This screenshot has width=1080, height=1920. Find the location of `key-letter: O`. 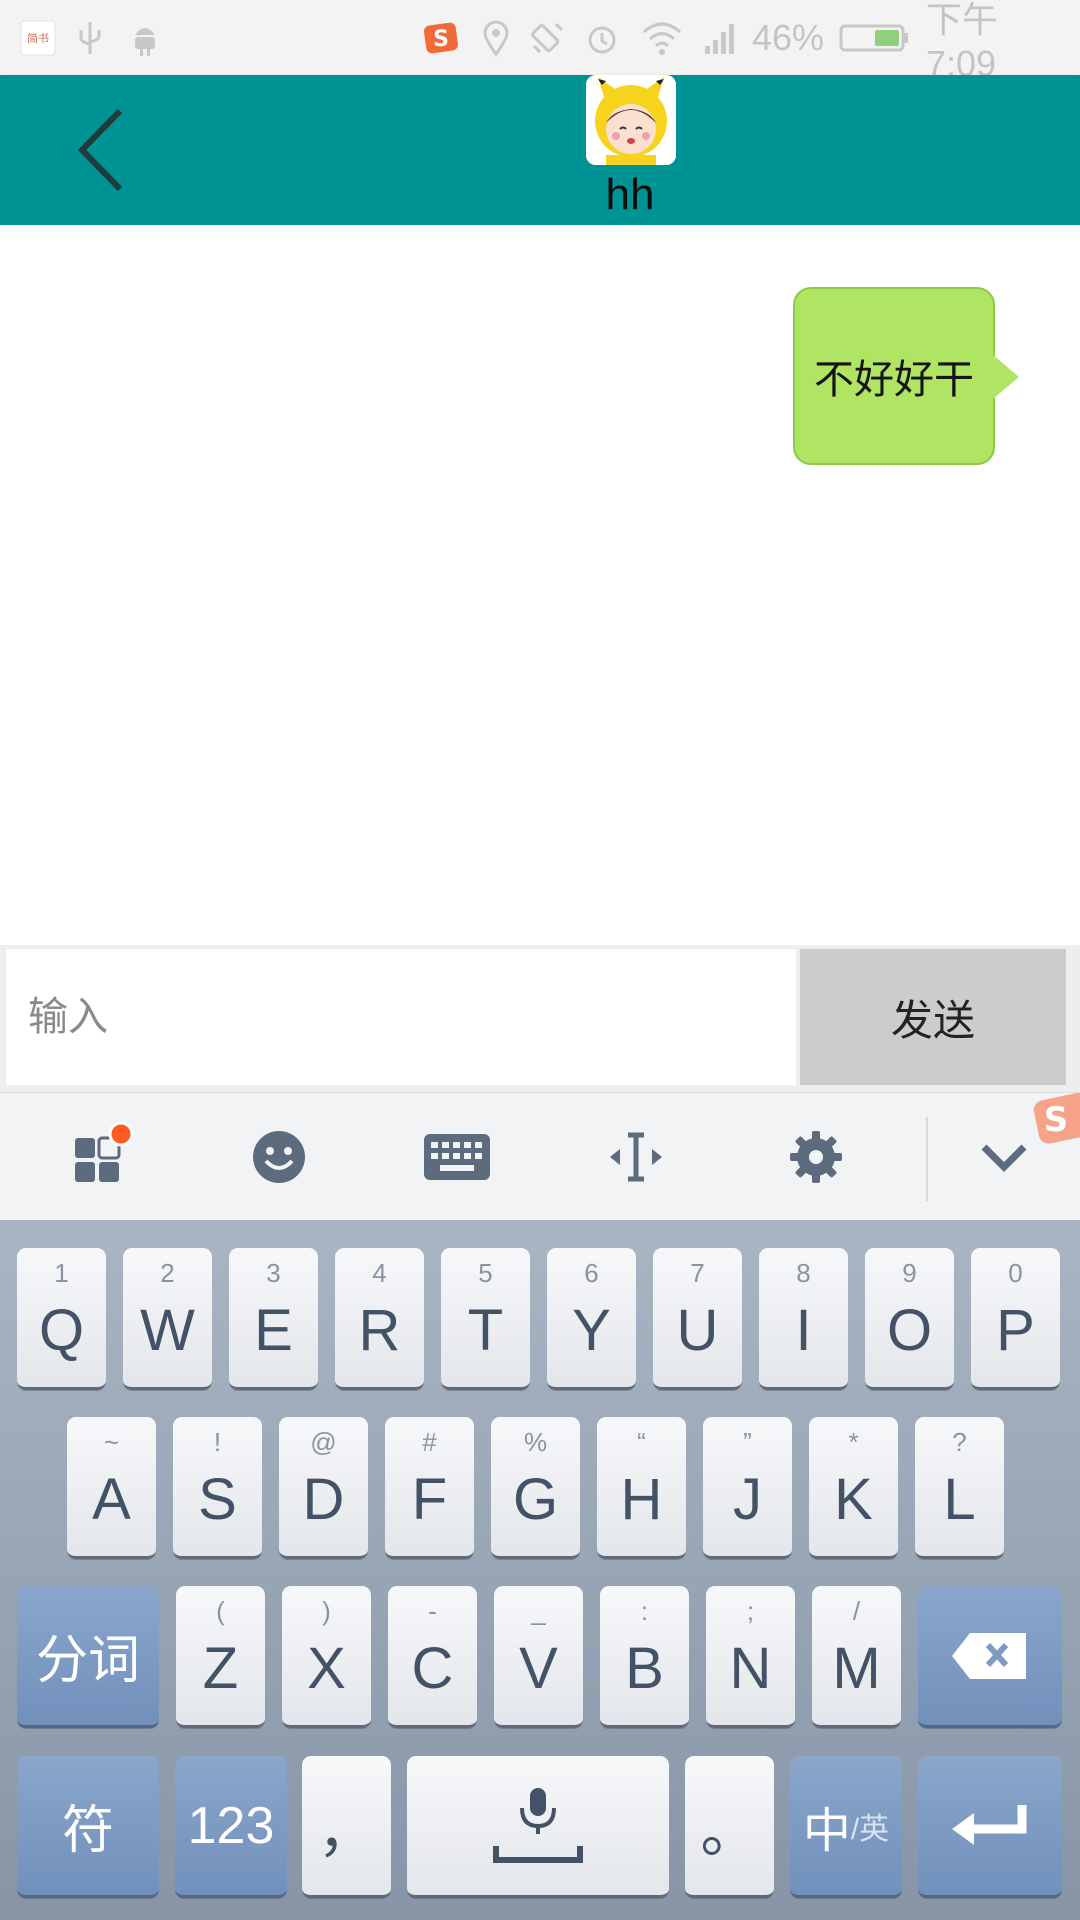

key-letter: O is located at coordinates (909, 1330).